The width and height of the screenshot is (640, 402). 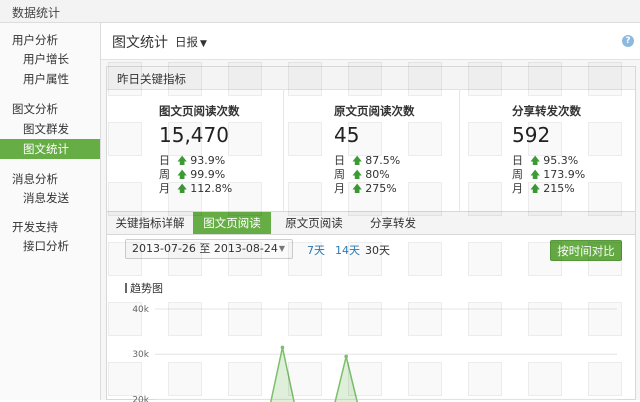 I want to click on sidebar-group-user: 用户分析, so click(x=35, y=40).